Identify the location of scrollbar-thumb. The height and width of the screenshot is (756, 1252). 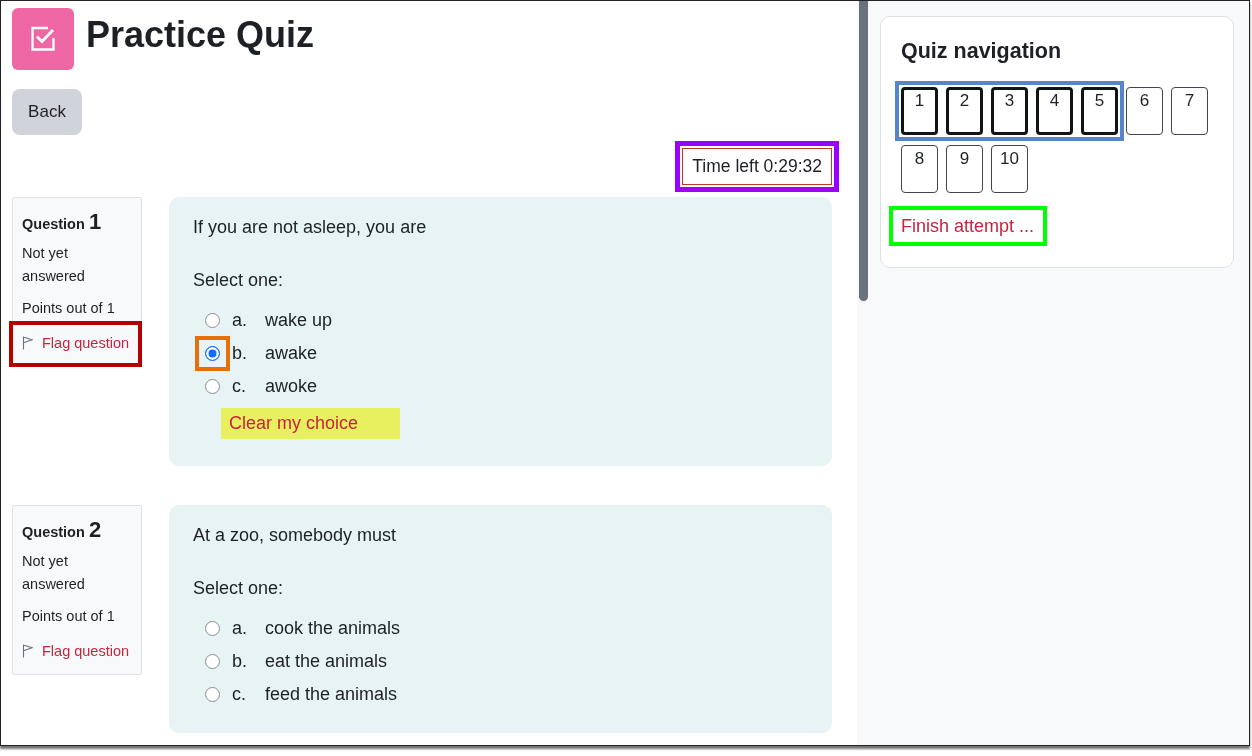
(863, 151).